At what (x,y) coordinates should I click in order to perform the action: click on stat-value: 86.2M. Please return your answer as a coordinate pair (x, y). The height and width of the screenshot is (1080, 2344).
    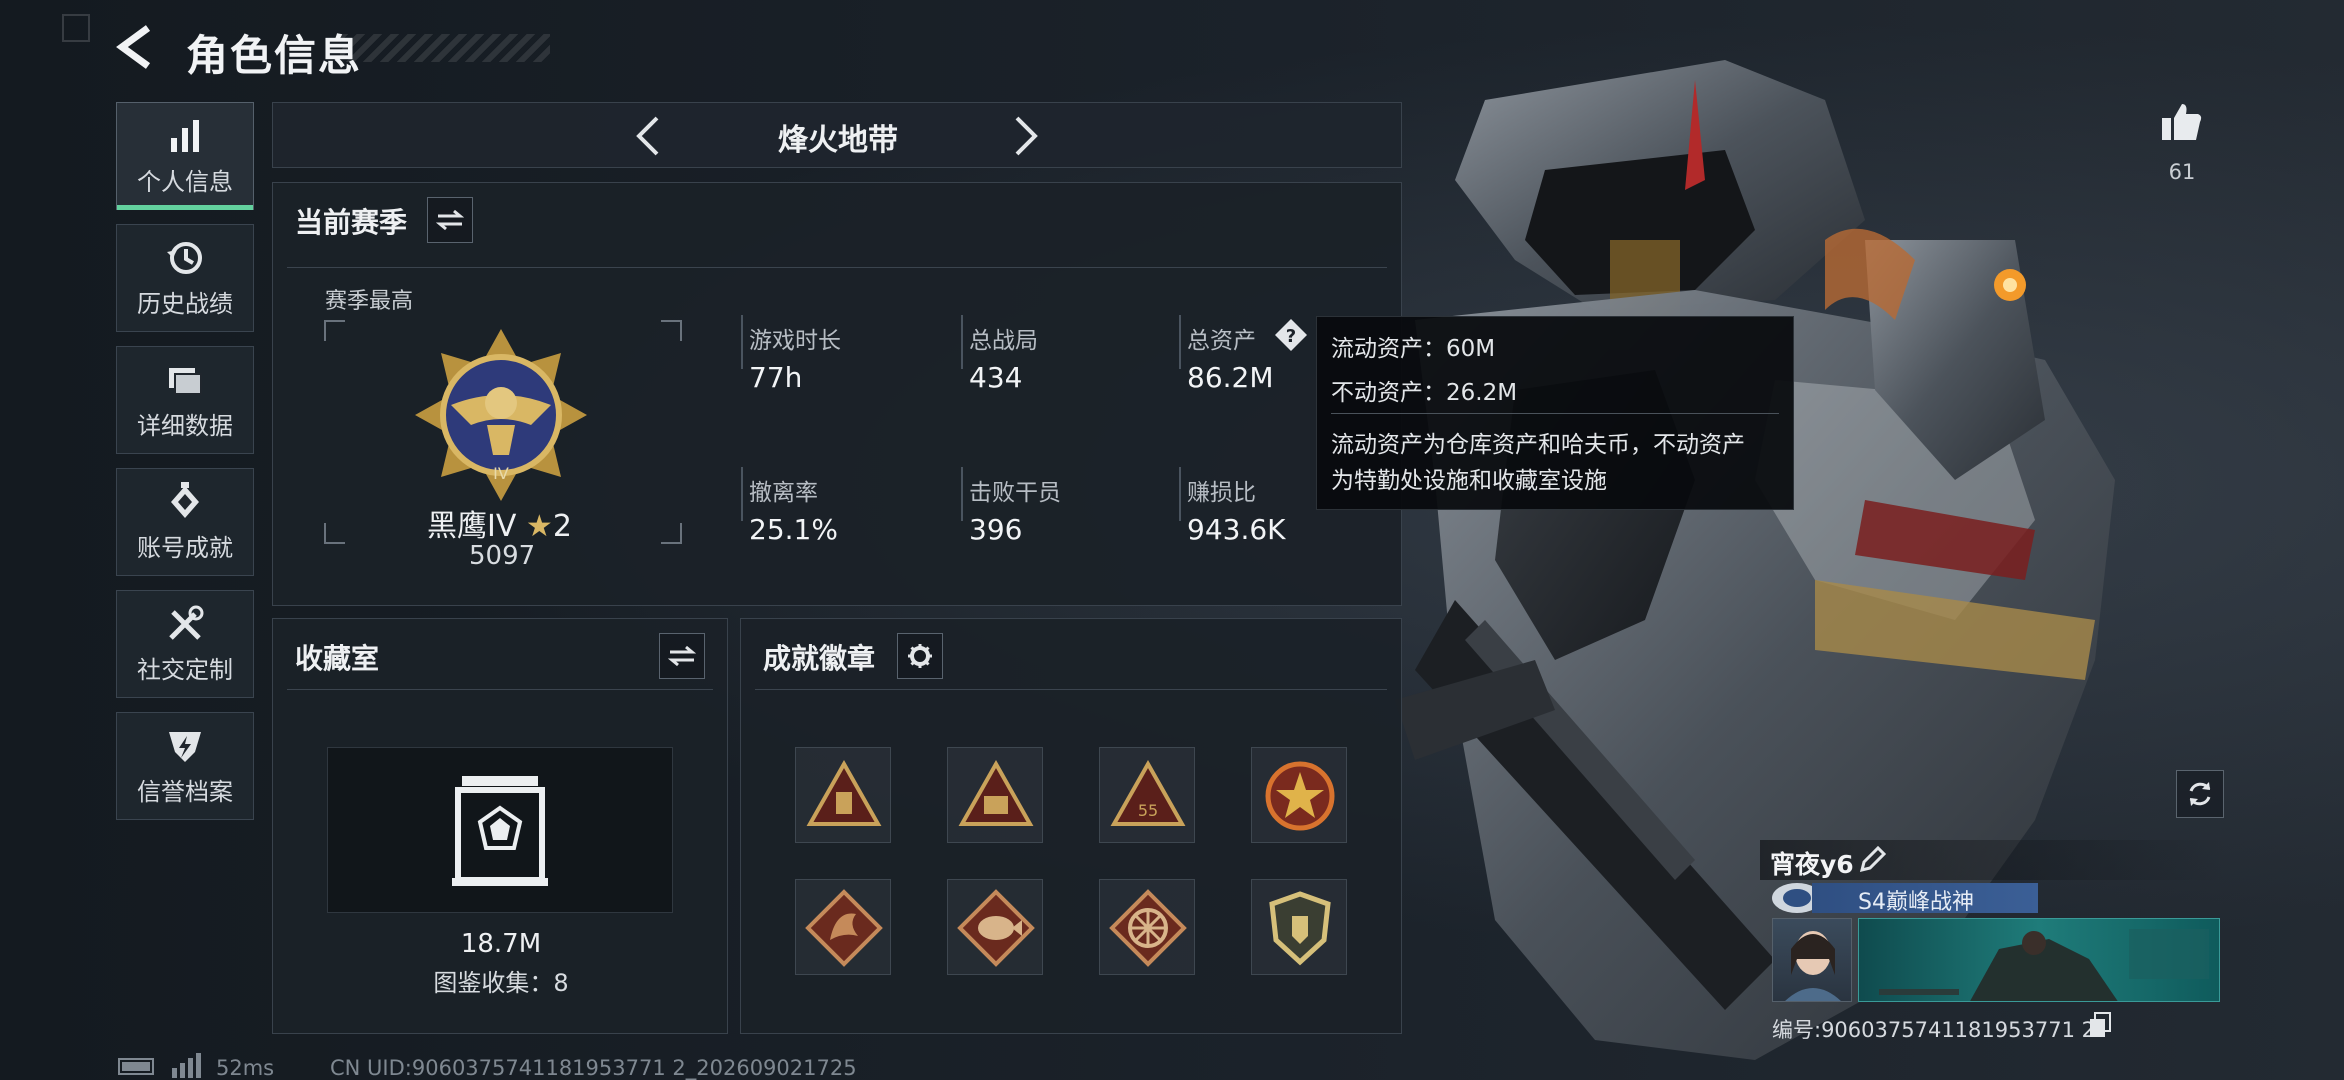
    Looking at the image, I should click on (1230, 377).